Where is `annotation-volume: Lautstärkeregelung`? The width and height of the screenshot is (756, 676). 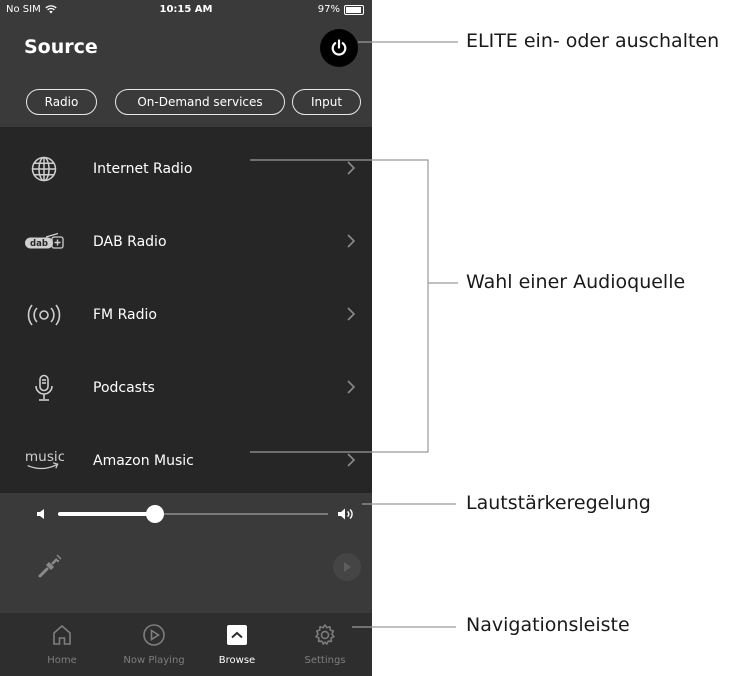 annotation-volume: Lautstärkeregelung is located at coordinates (558, 503).